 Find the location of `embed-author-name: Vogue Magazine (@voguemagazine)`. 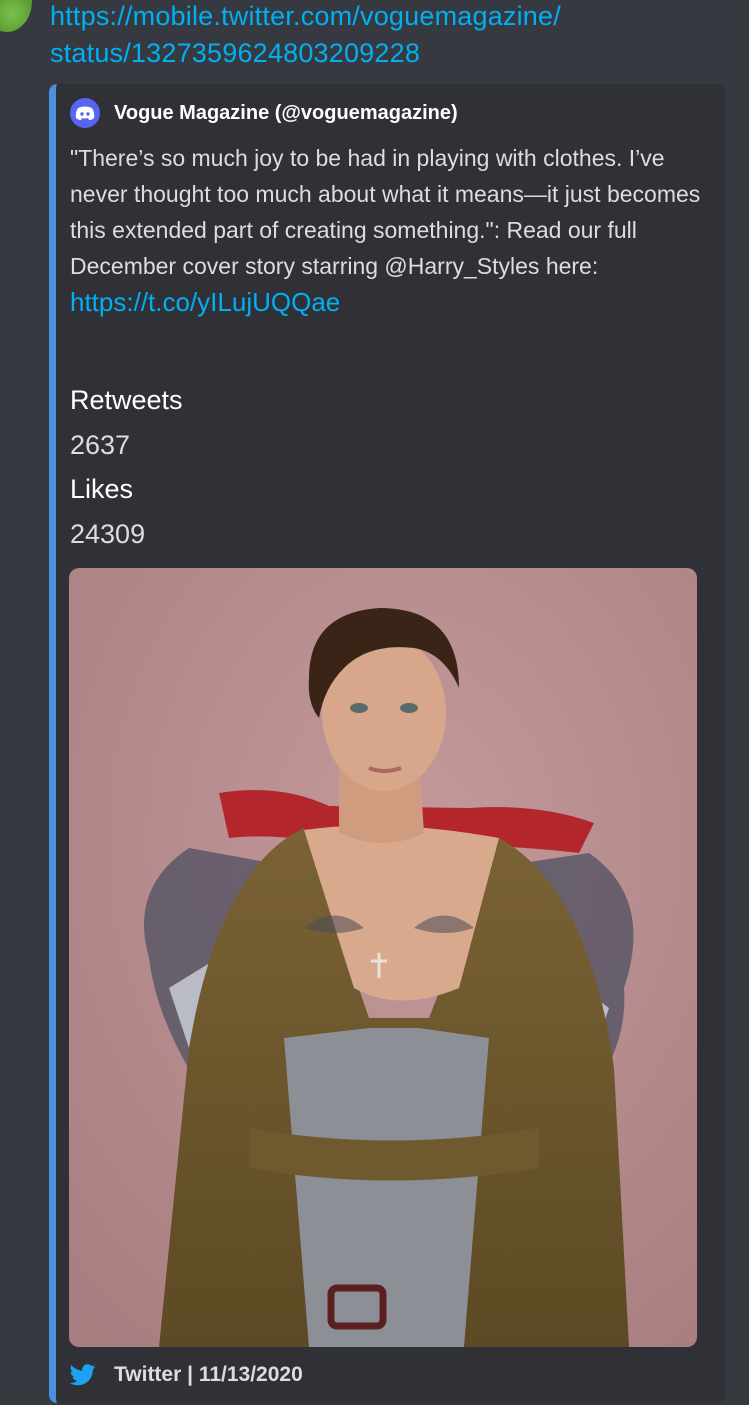

embed-author-name: Vogue Magazine (@voguemagazine) is located at coordinates (286, 113).